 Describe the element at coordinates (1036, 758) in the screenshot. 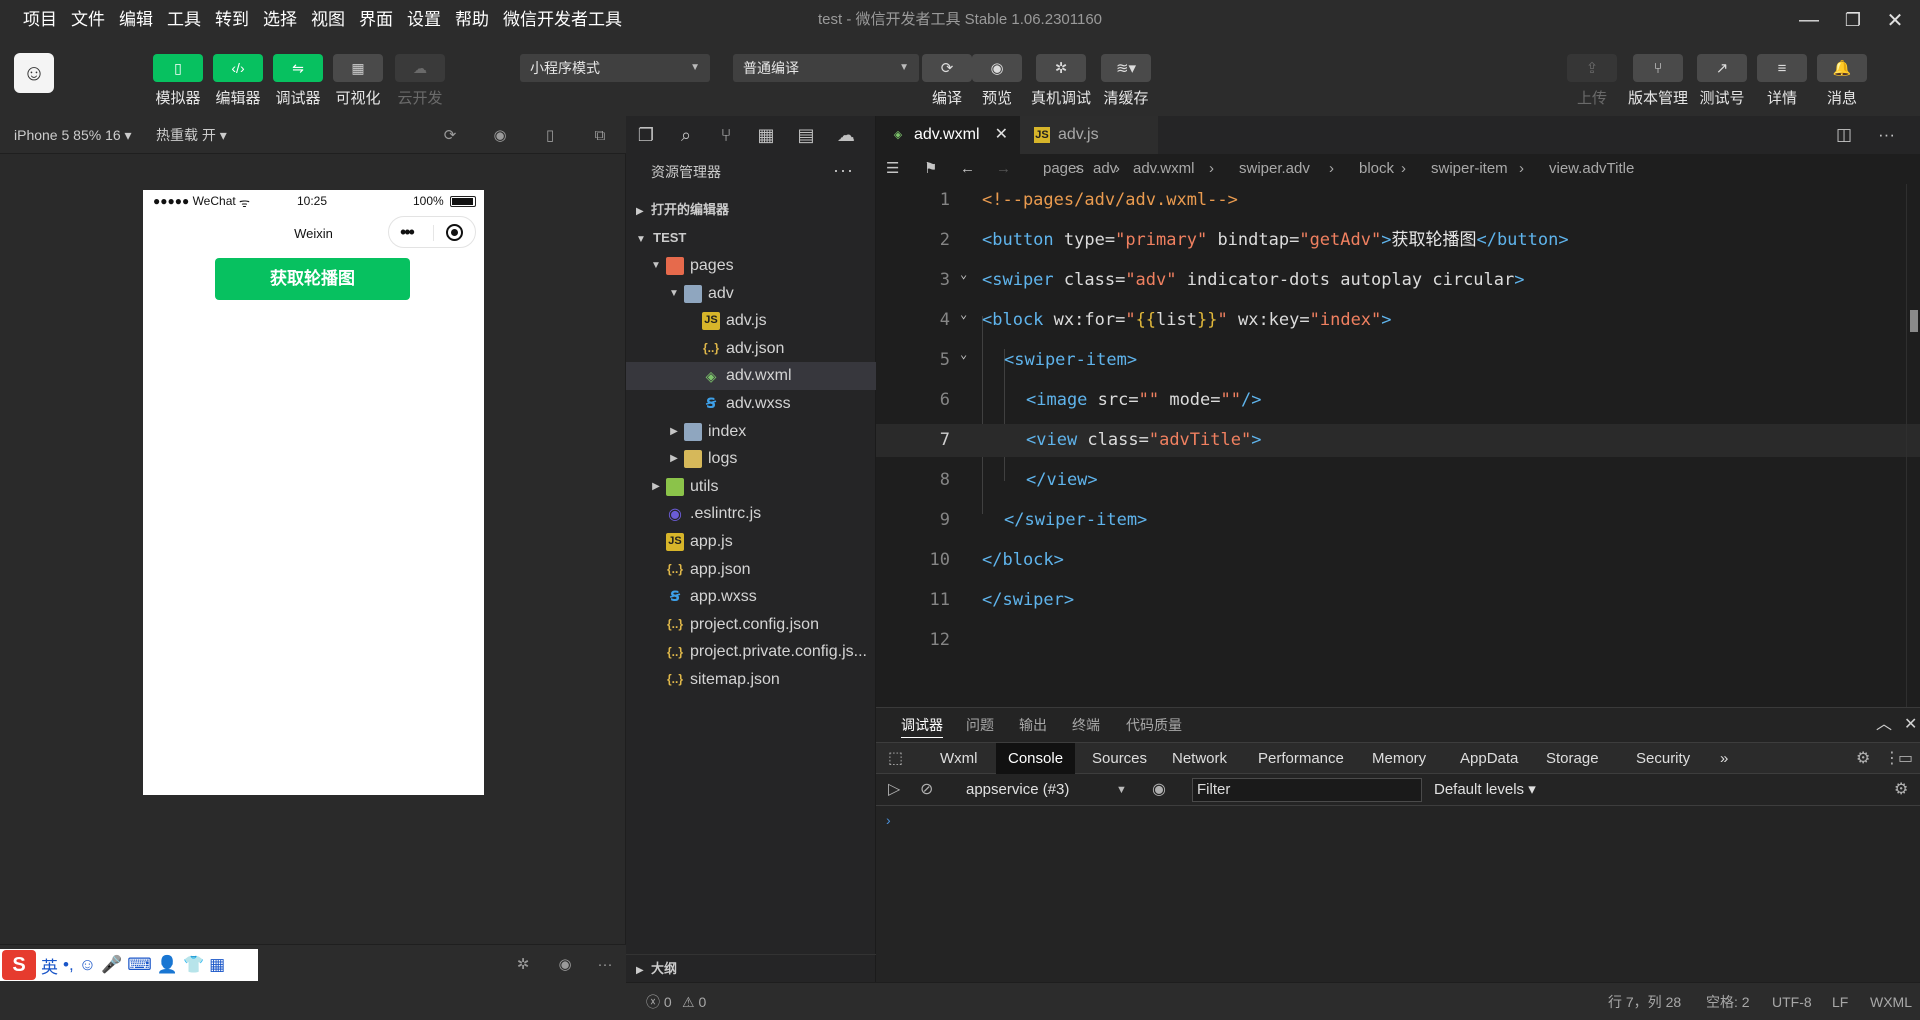

I see `tab-console: Console` at that location.